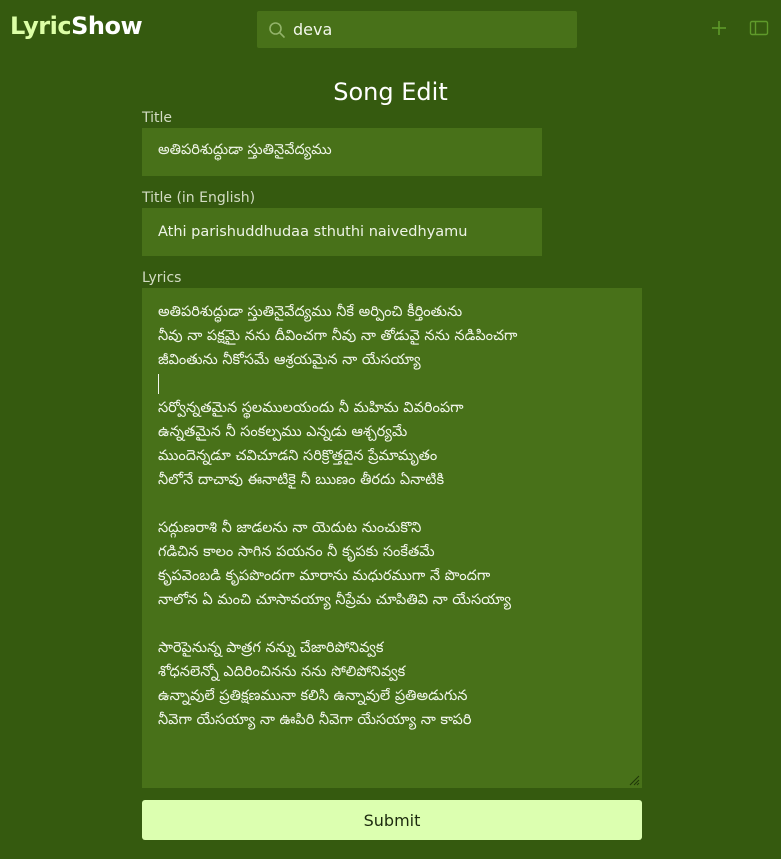 This screenshot has height=859, width=781. Describe the element at coordinates (390, 92) in the screenshot. I see `page-title: Song Edit` at that location.